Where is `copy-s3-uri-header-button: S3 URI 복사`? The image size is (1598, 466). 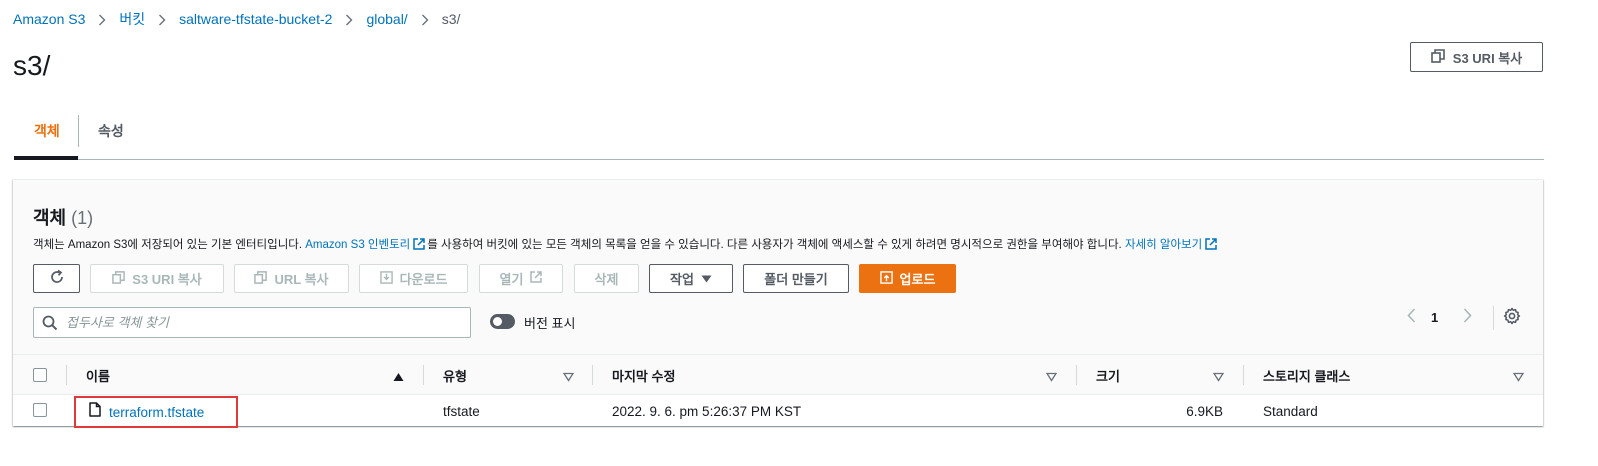
copy-s3-uri-header-button: S3 URI 복사 is located at coordinates (1476, 57).